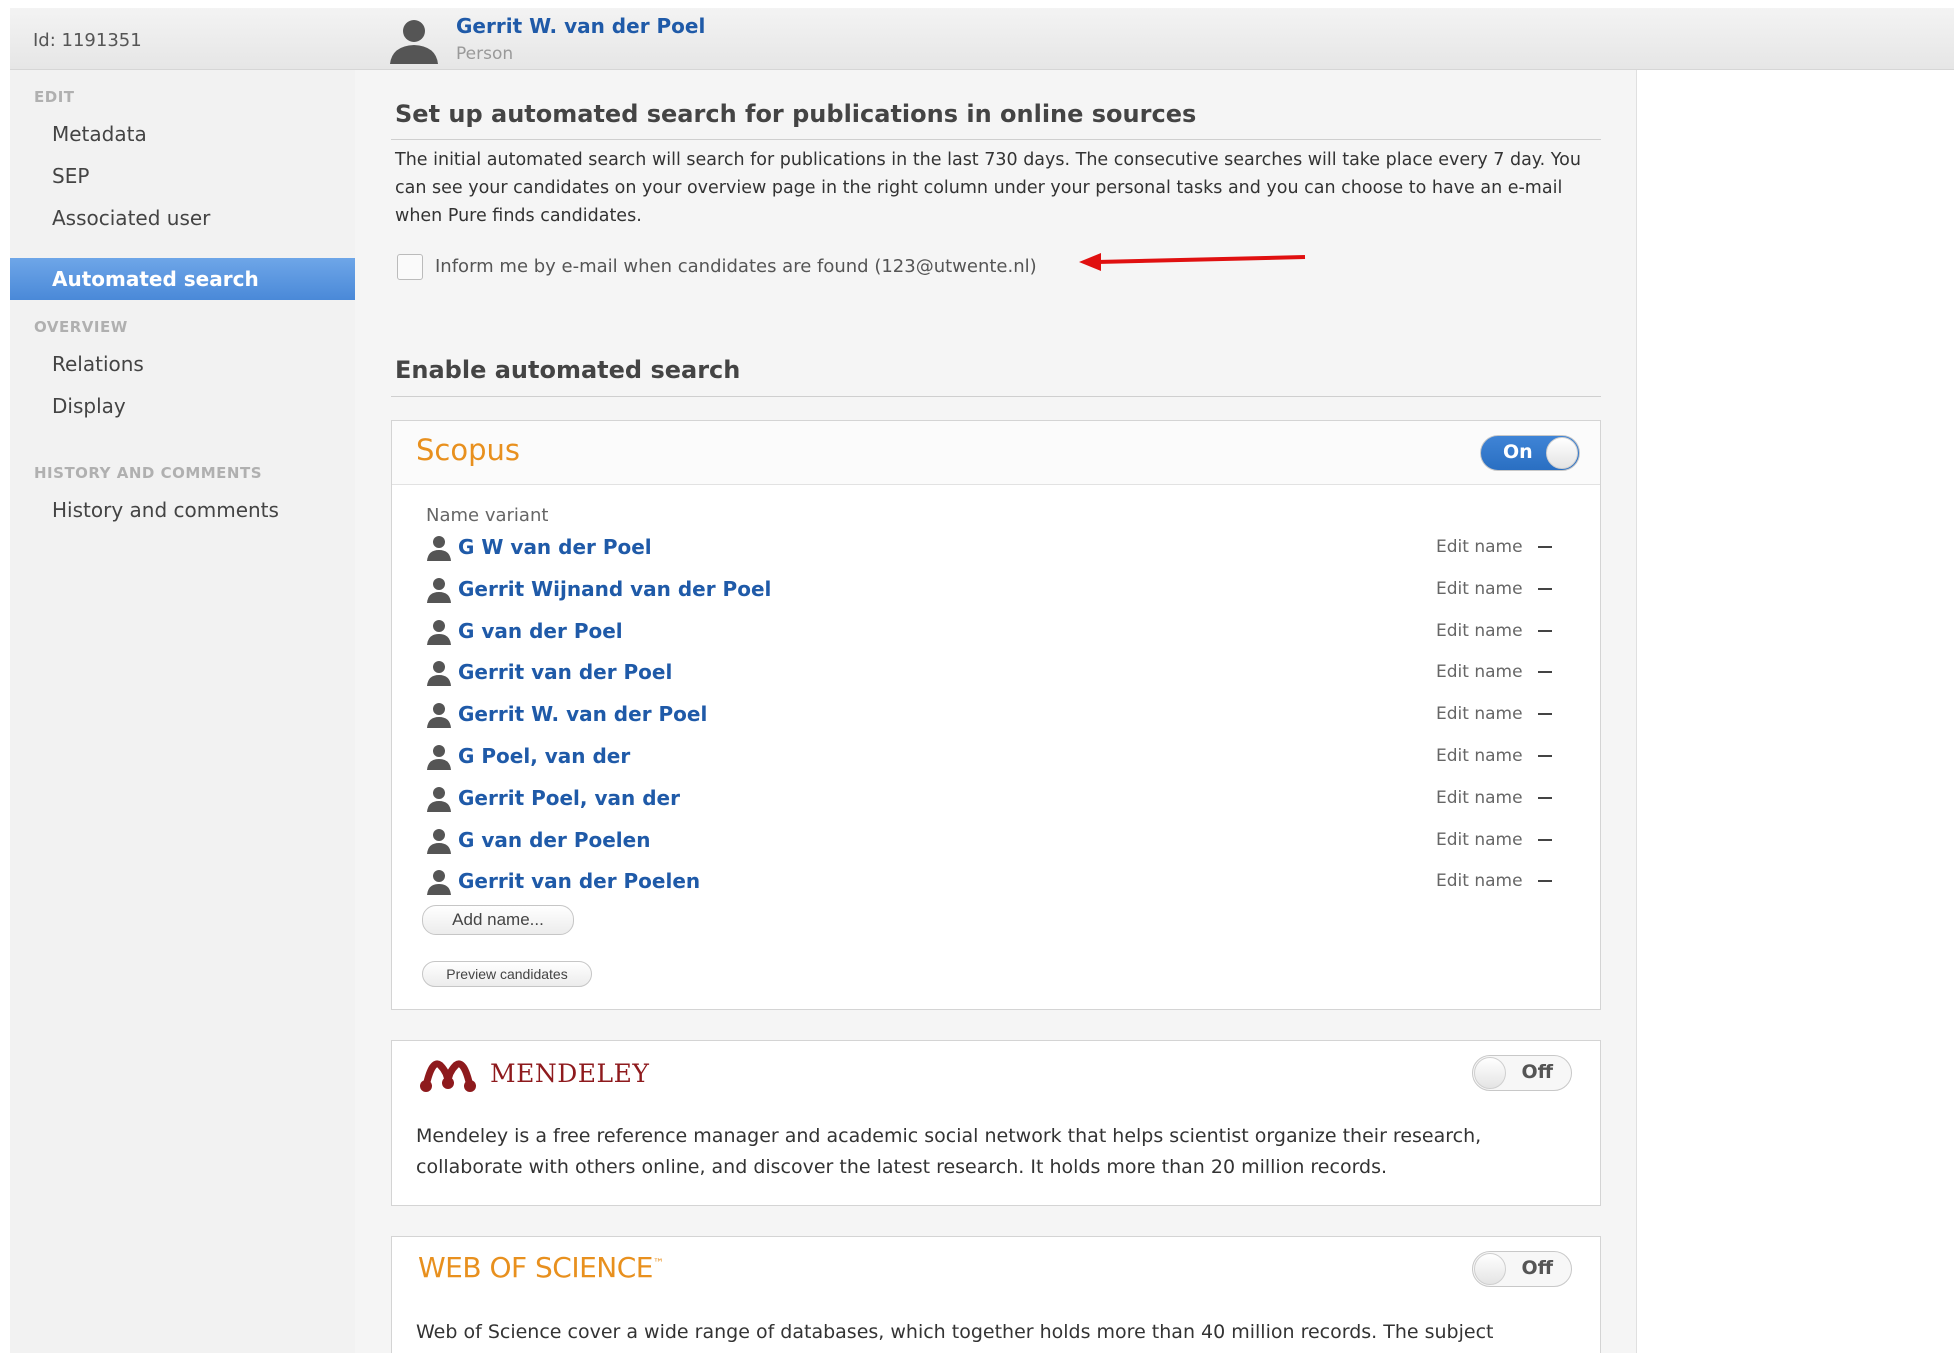 The width and height of the screenshot is (1954, 1353). Describe the element at coordinates (580, 26) in the screenshot. I see `person-name-link: Gerrit W. van der Poel` at that location.